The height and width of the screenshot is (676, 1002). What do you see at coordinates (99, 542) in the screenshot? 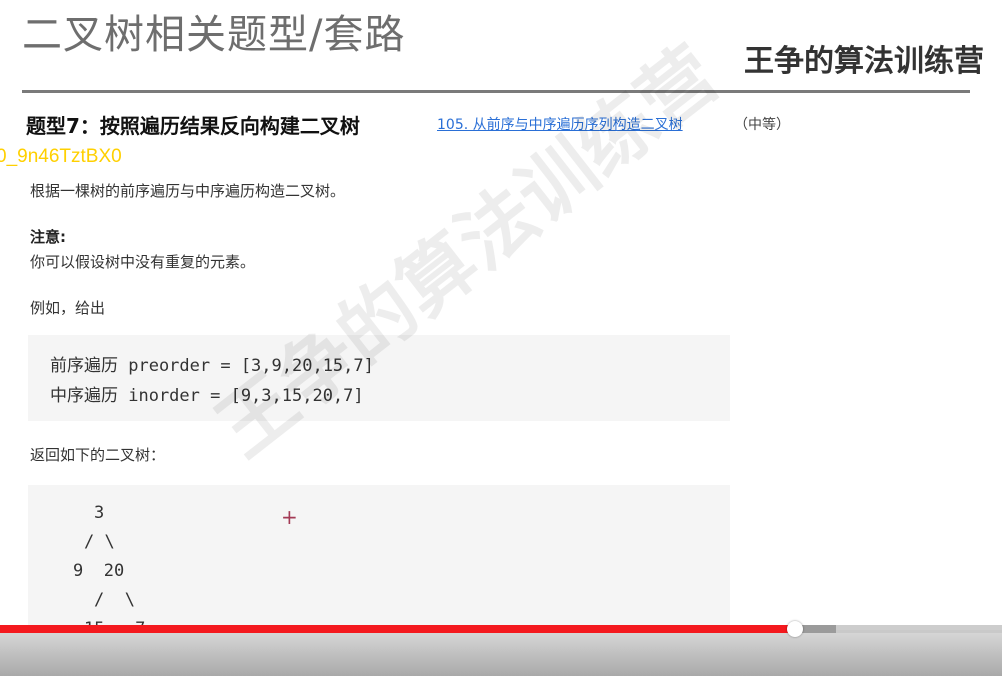
I see `tree-line-branch: / \` at bounding box center [99, 542].